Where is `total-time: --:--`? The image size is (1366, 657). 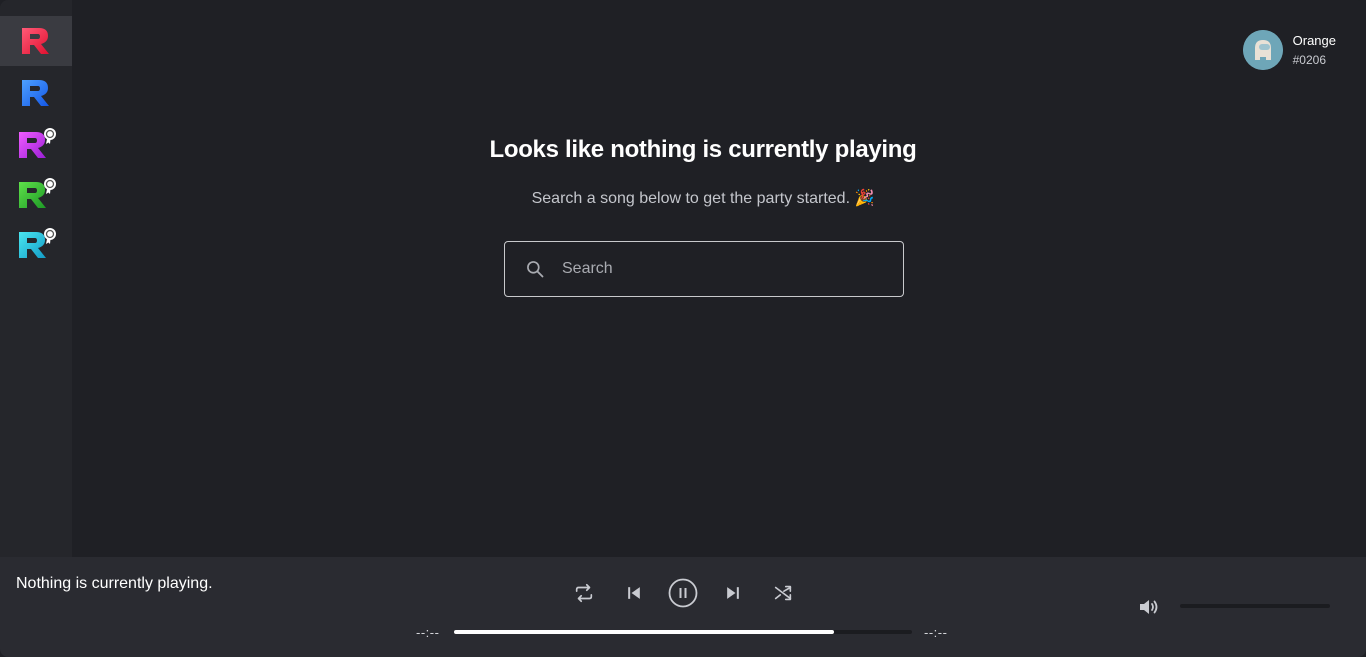
total-time: --:-- is located at coordinates (936, 632).